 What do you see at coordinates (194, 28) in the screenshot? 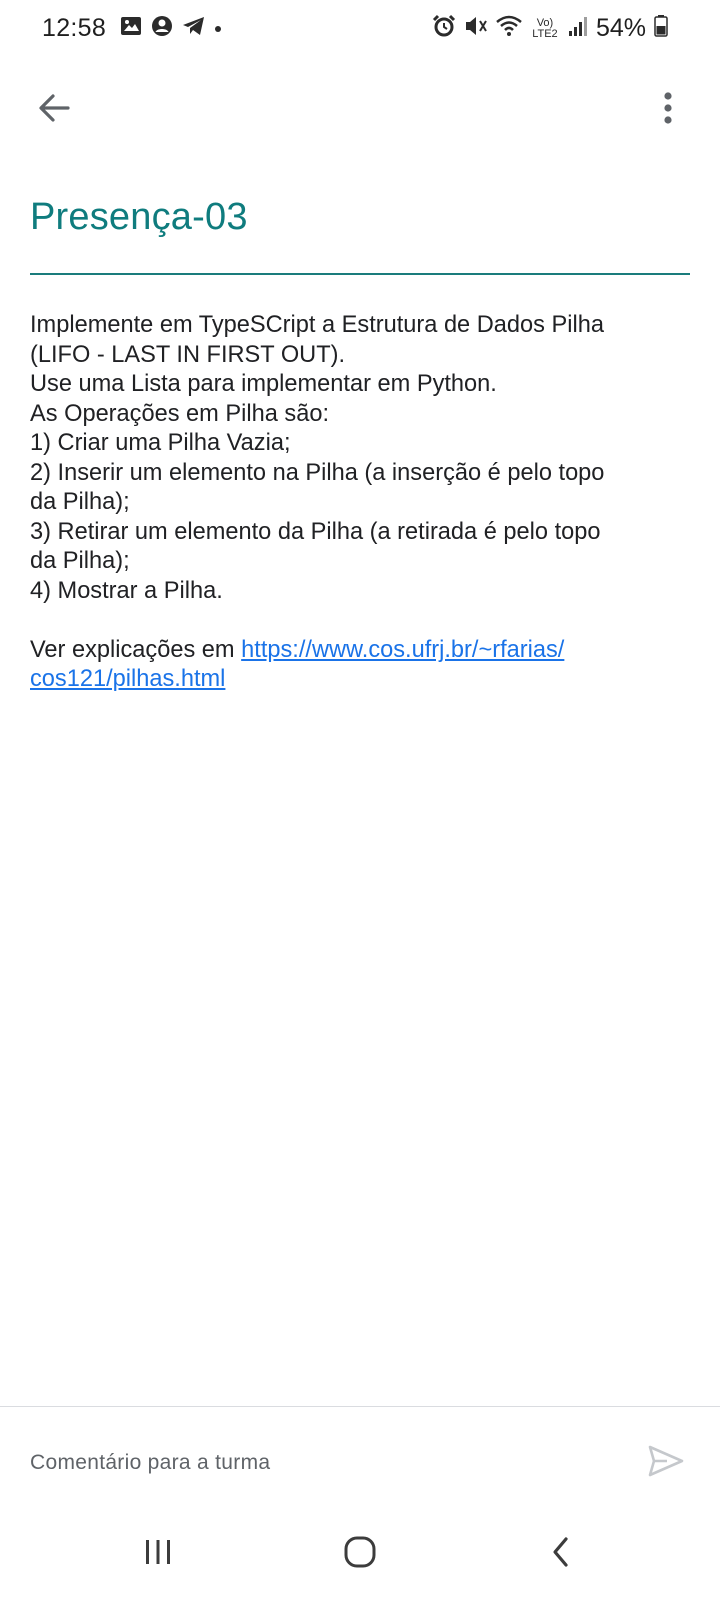
I see `telegram-icon` at bounding box center [194, 28].